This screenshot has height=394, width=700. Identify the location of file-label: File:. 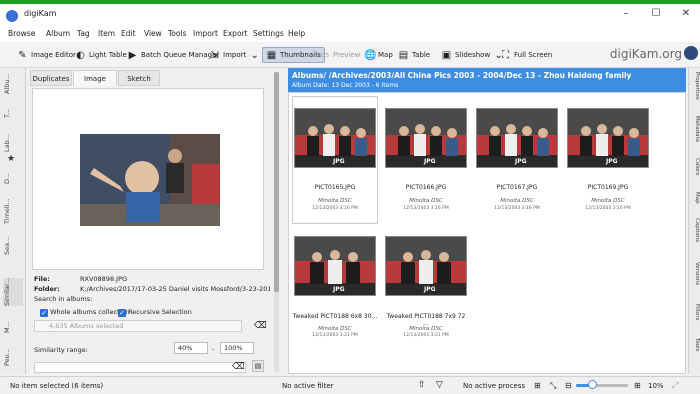
(42, 279).